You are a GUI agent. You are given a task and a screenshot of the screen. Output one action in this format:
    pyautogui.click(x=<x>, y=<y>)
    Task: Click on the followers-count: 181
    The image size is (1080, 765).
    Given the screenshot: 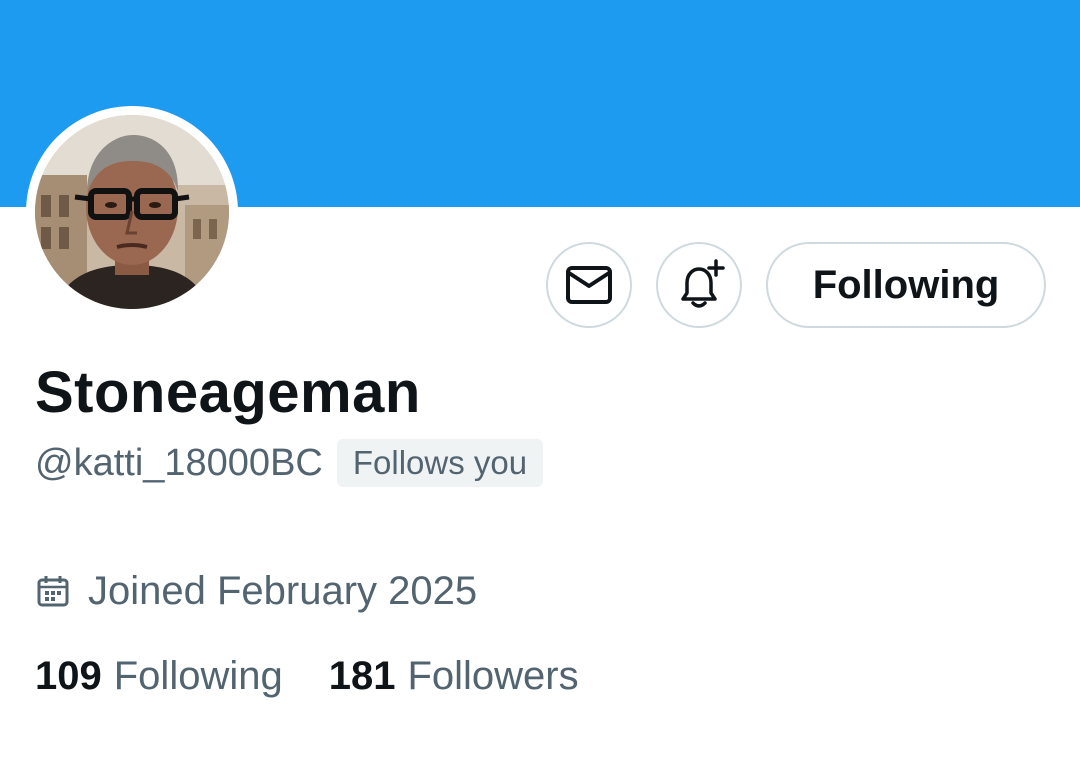 What is the action you would take?
    pyautogui.click(x=362, y=676)
    